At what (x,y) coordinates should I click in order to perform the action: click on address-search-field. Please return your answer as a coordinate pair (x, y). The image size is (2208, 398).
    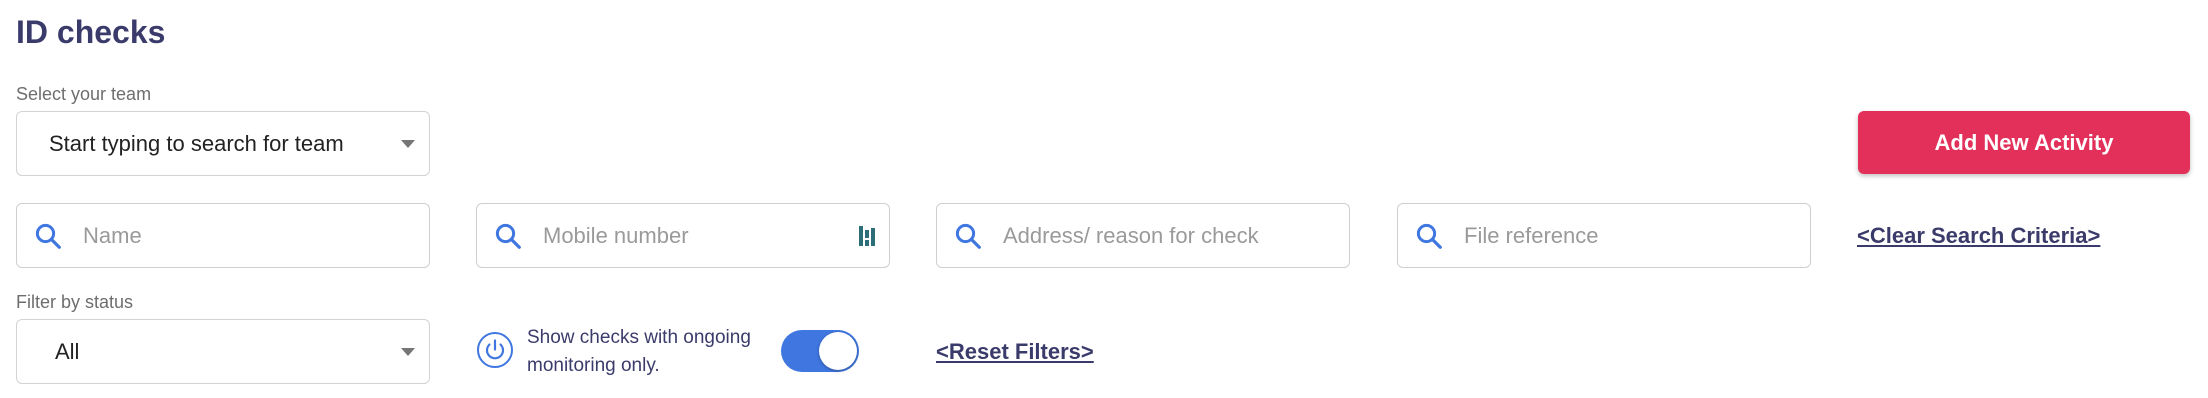
    Looking at the image, I should click on (1143, 235).